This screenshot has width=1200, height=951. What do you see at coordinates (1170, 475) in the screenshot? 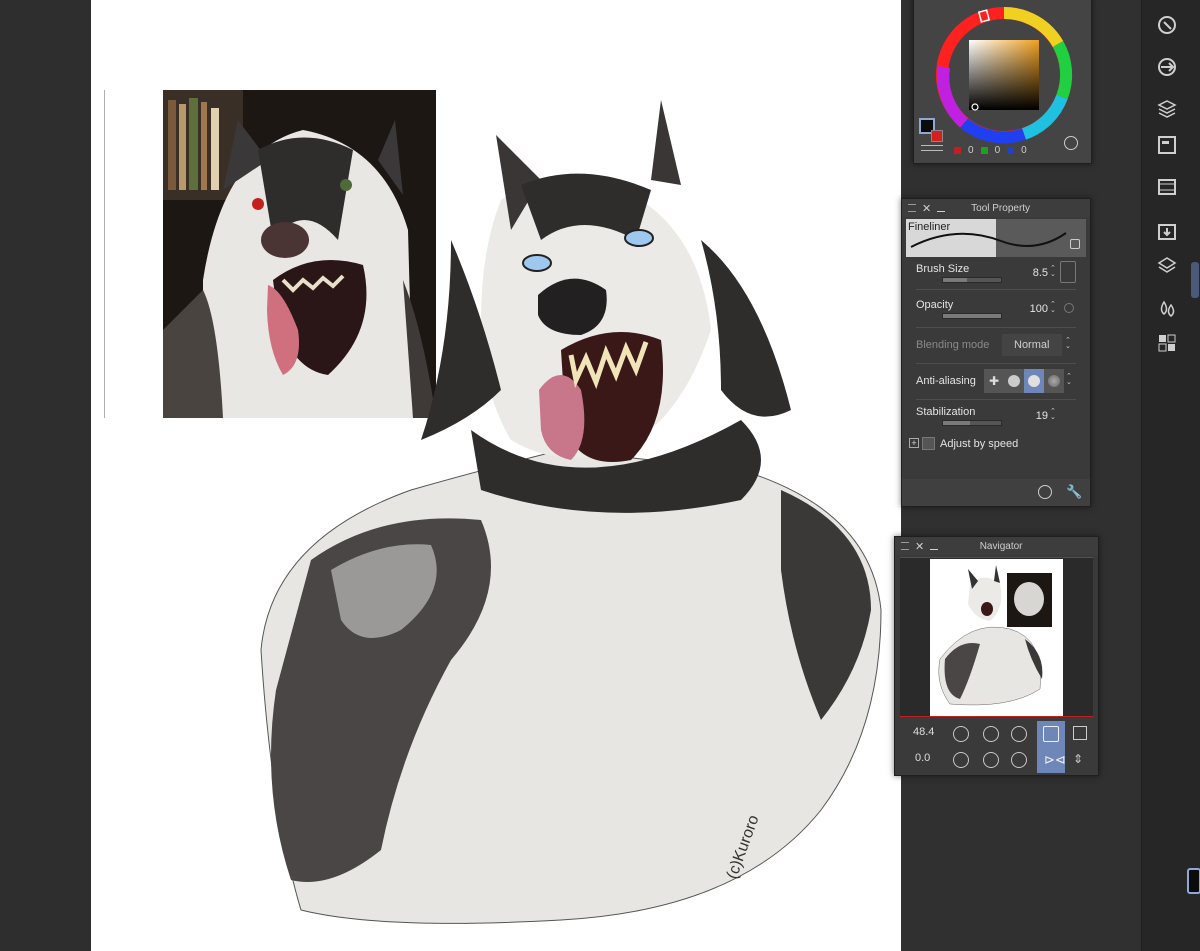
I see `right-toolbar` at bounding box center [1170, 475].